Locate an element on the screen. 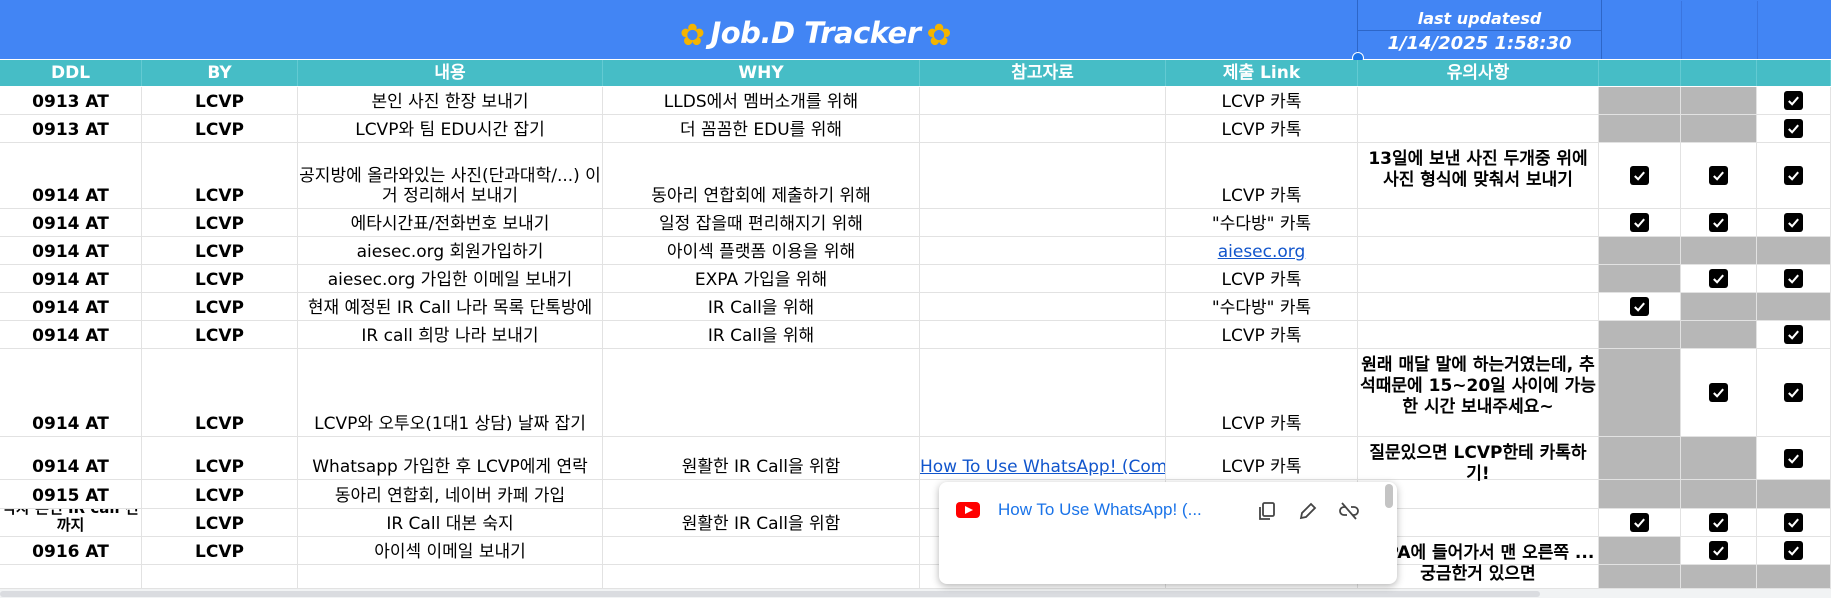 This screenshot has height=598, width=1831. column-header: BY is located at coordinates (220, 73).